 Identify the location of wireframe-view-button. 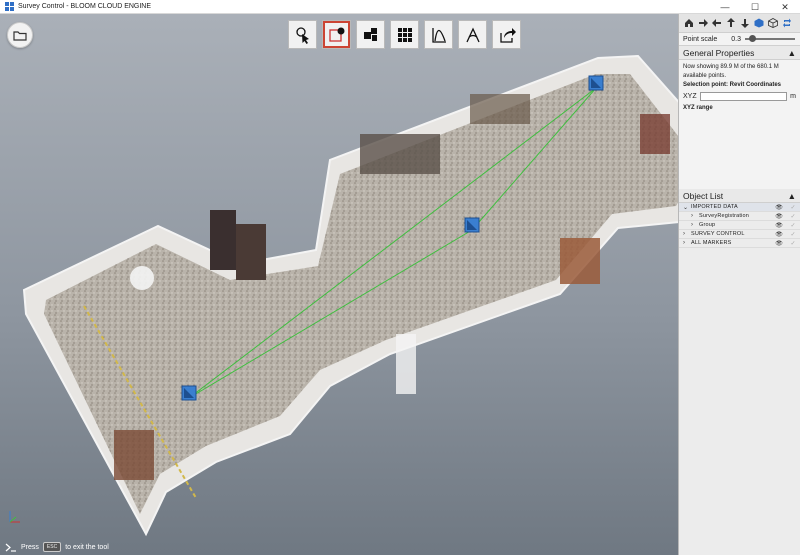
(772, 23).